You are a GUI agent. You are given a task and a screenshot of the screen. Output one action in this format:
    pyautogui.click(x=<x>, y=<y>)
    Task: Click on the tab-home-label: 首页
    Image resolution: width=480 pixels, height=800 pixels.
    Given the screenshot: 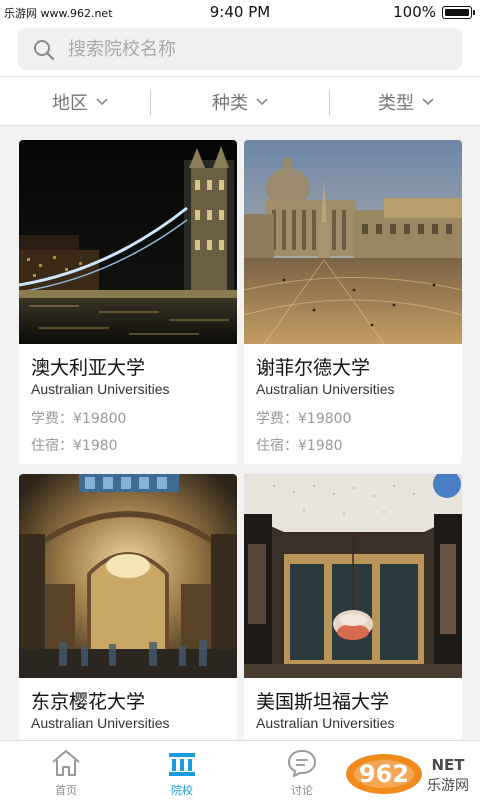 What is the action you would take?
    pyautogui.click(x=66, y=790)
    